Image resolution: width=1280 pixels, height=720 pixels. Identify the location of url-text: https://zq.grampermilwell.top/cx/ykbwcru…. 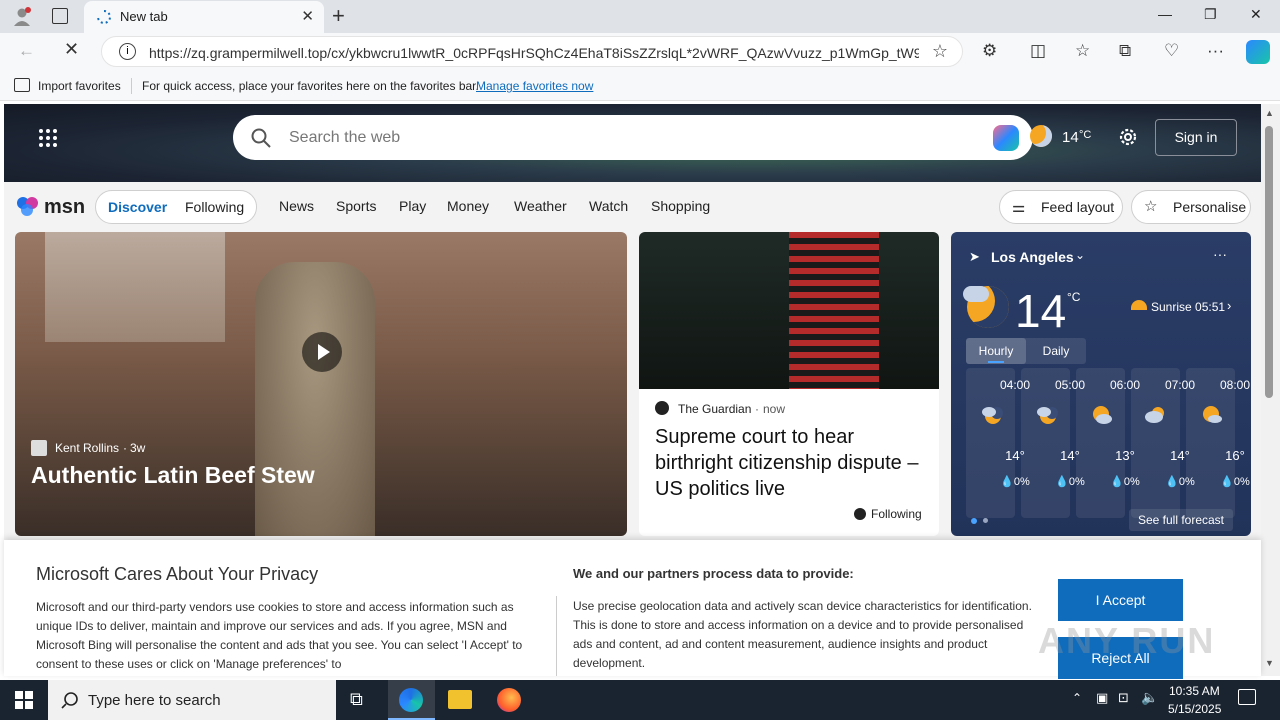
(534, 53).